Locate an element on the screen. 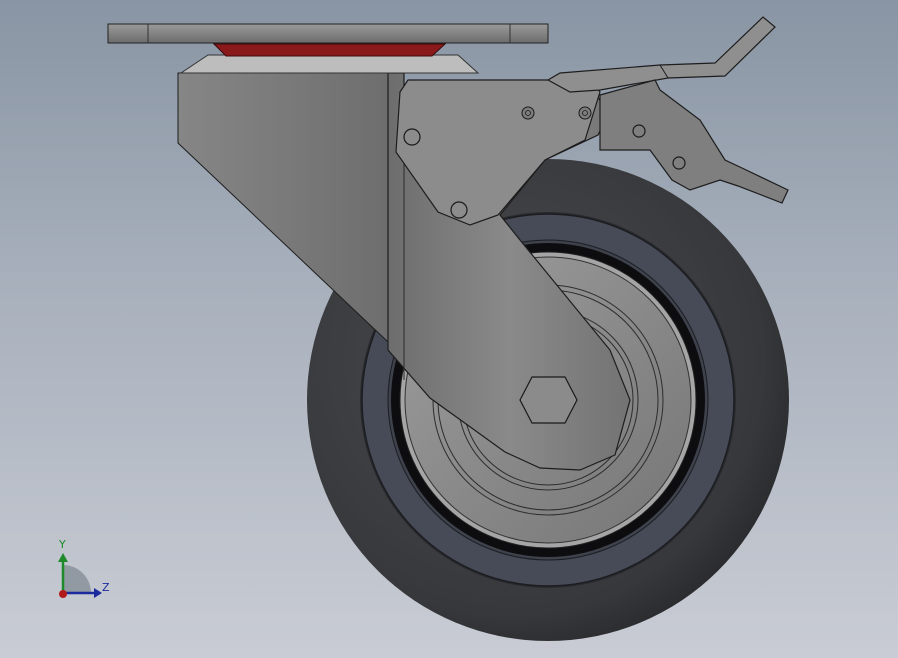  axis-y-label: Y is located at coordinates (62, 544).